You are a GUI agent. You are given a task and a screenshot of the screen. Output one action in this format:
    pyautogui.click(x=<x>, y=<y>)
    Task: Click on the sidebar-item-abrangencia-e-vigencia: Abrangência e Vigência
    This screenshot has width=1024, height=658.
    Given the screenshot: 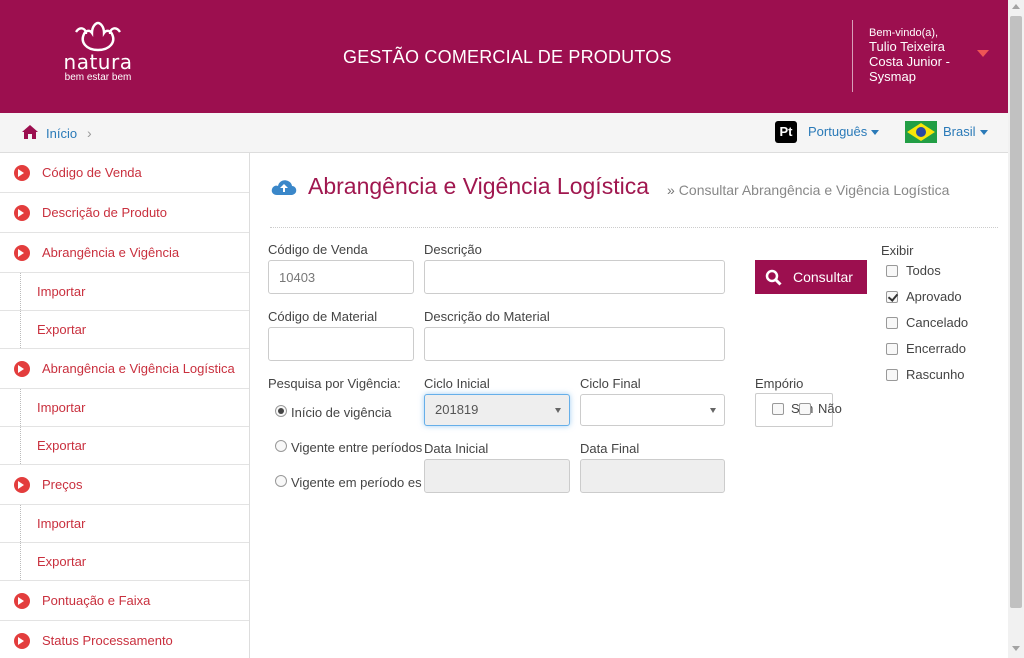 What is the action you would take?
    pyautogui.click(x=124, y=253)
    